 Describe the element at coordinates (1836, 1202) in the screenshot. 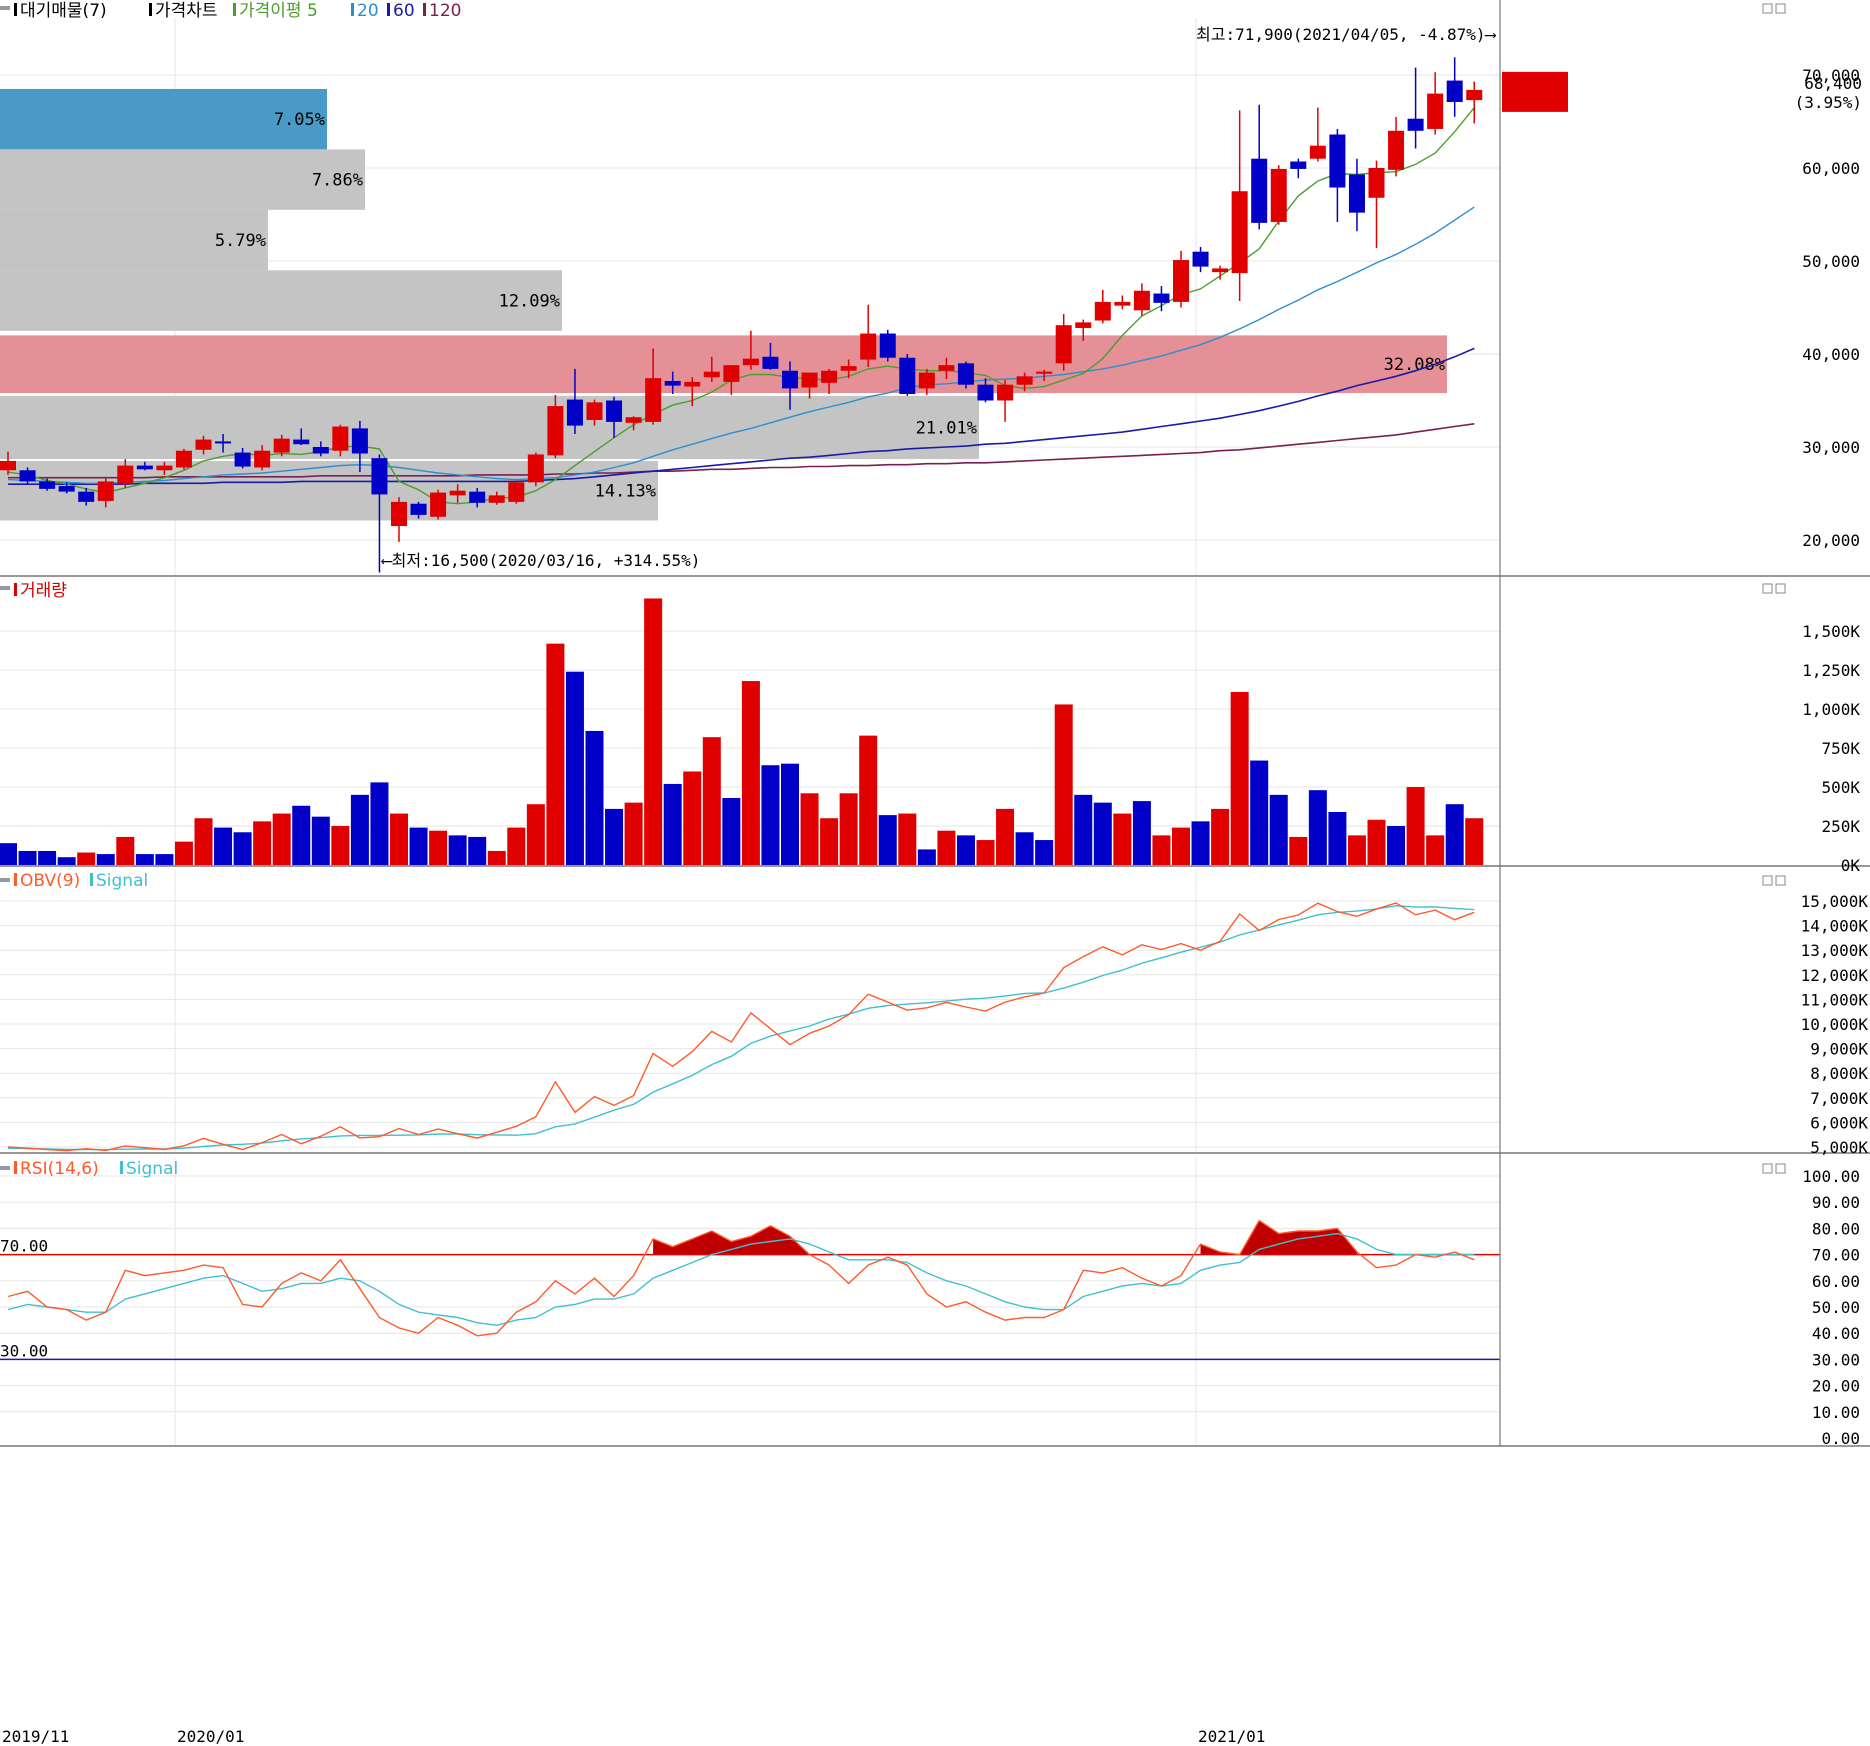

I see `rsi-tick-label: 90.00` at that location.